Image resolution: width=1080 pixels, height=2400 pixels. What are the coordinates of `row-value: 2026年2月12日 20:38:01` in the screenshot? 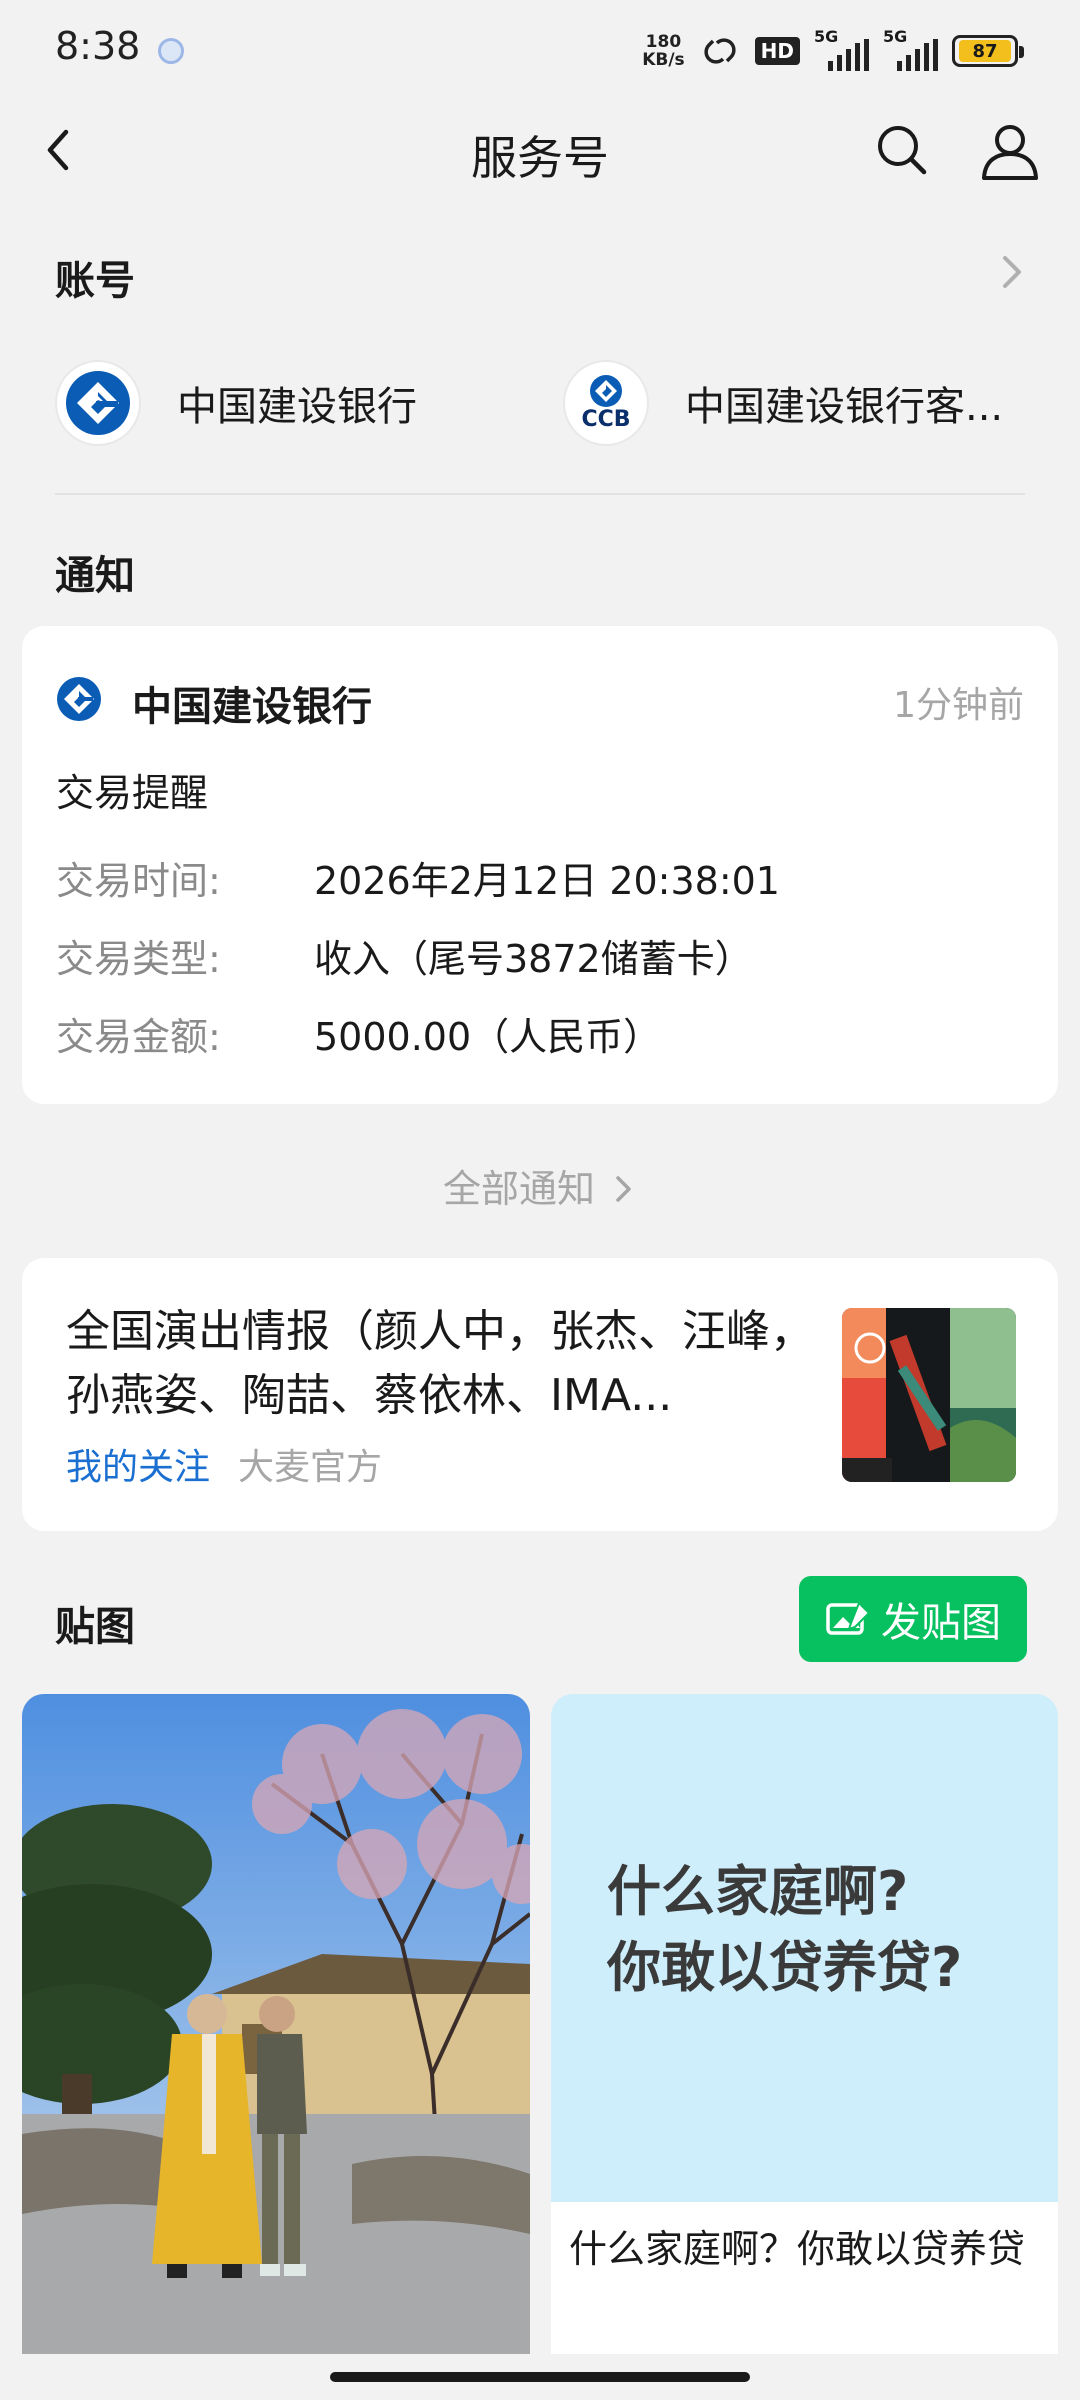 It's located at (547, 881).